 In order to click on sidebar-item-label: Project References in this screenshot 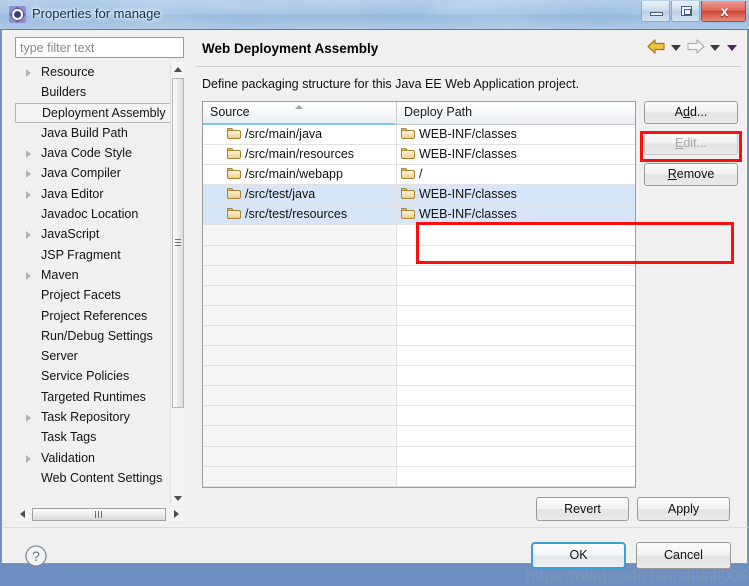, I will do `click(94, 315)`.